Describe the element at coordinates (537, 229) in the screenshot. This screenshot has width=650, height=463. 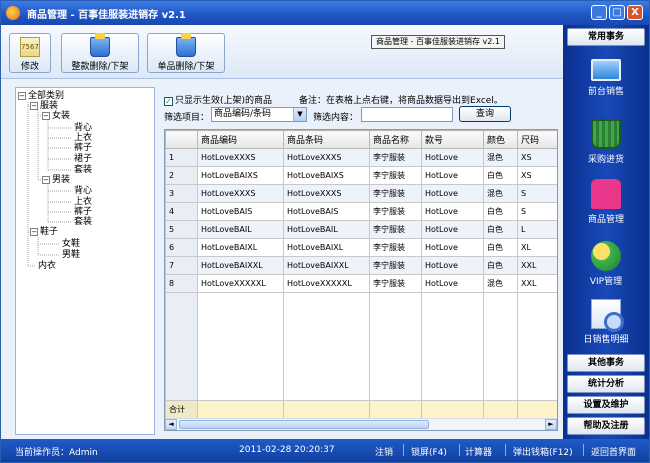
I see `table-cell: L` at that location.